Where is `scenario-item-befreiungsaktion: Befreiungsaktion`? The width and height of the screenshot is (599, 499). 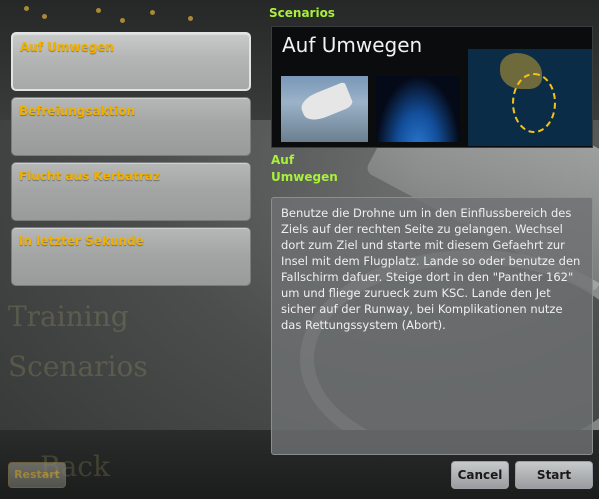
scenario-item-befreiungsaktion: Befreiungsaktion is located at coordinates (131, 126).